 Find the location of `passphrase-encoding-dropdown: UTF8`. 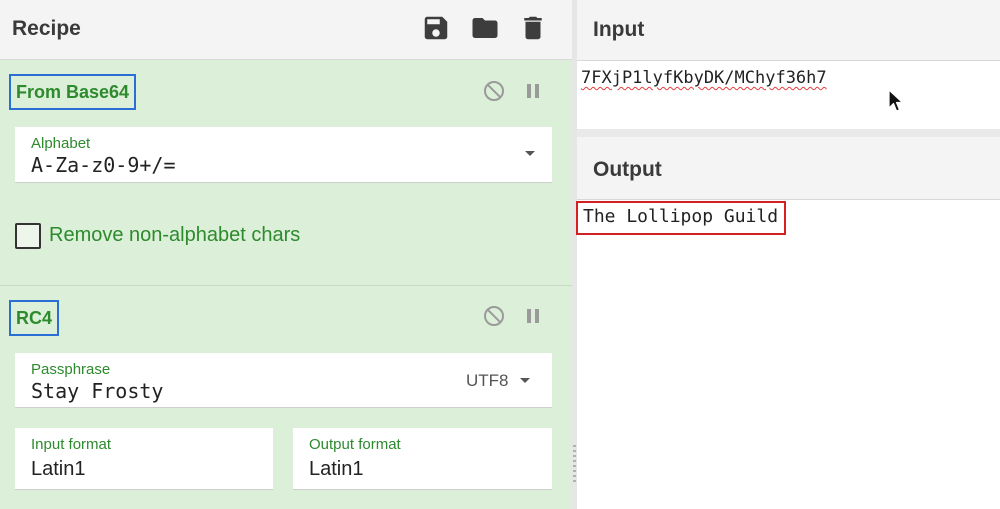

passphrase-encoding-dropdown: UTF8 is located at coordinates (487, 381).